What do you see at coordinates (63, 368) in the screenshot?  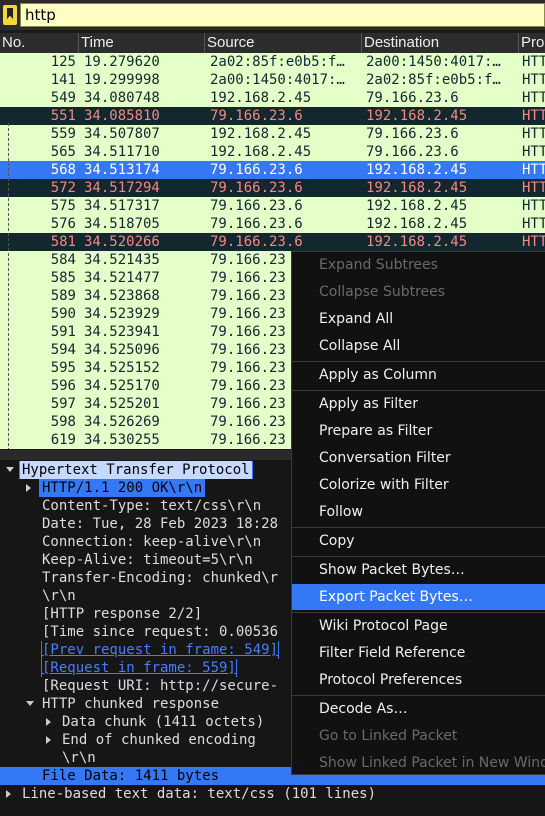 I see `packet-number: 595` at bounding box center [63, 368].